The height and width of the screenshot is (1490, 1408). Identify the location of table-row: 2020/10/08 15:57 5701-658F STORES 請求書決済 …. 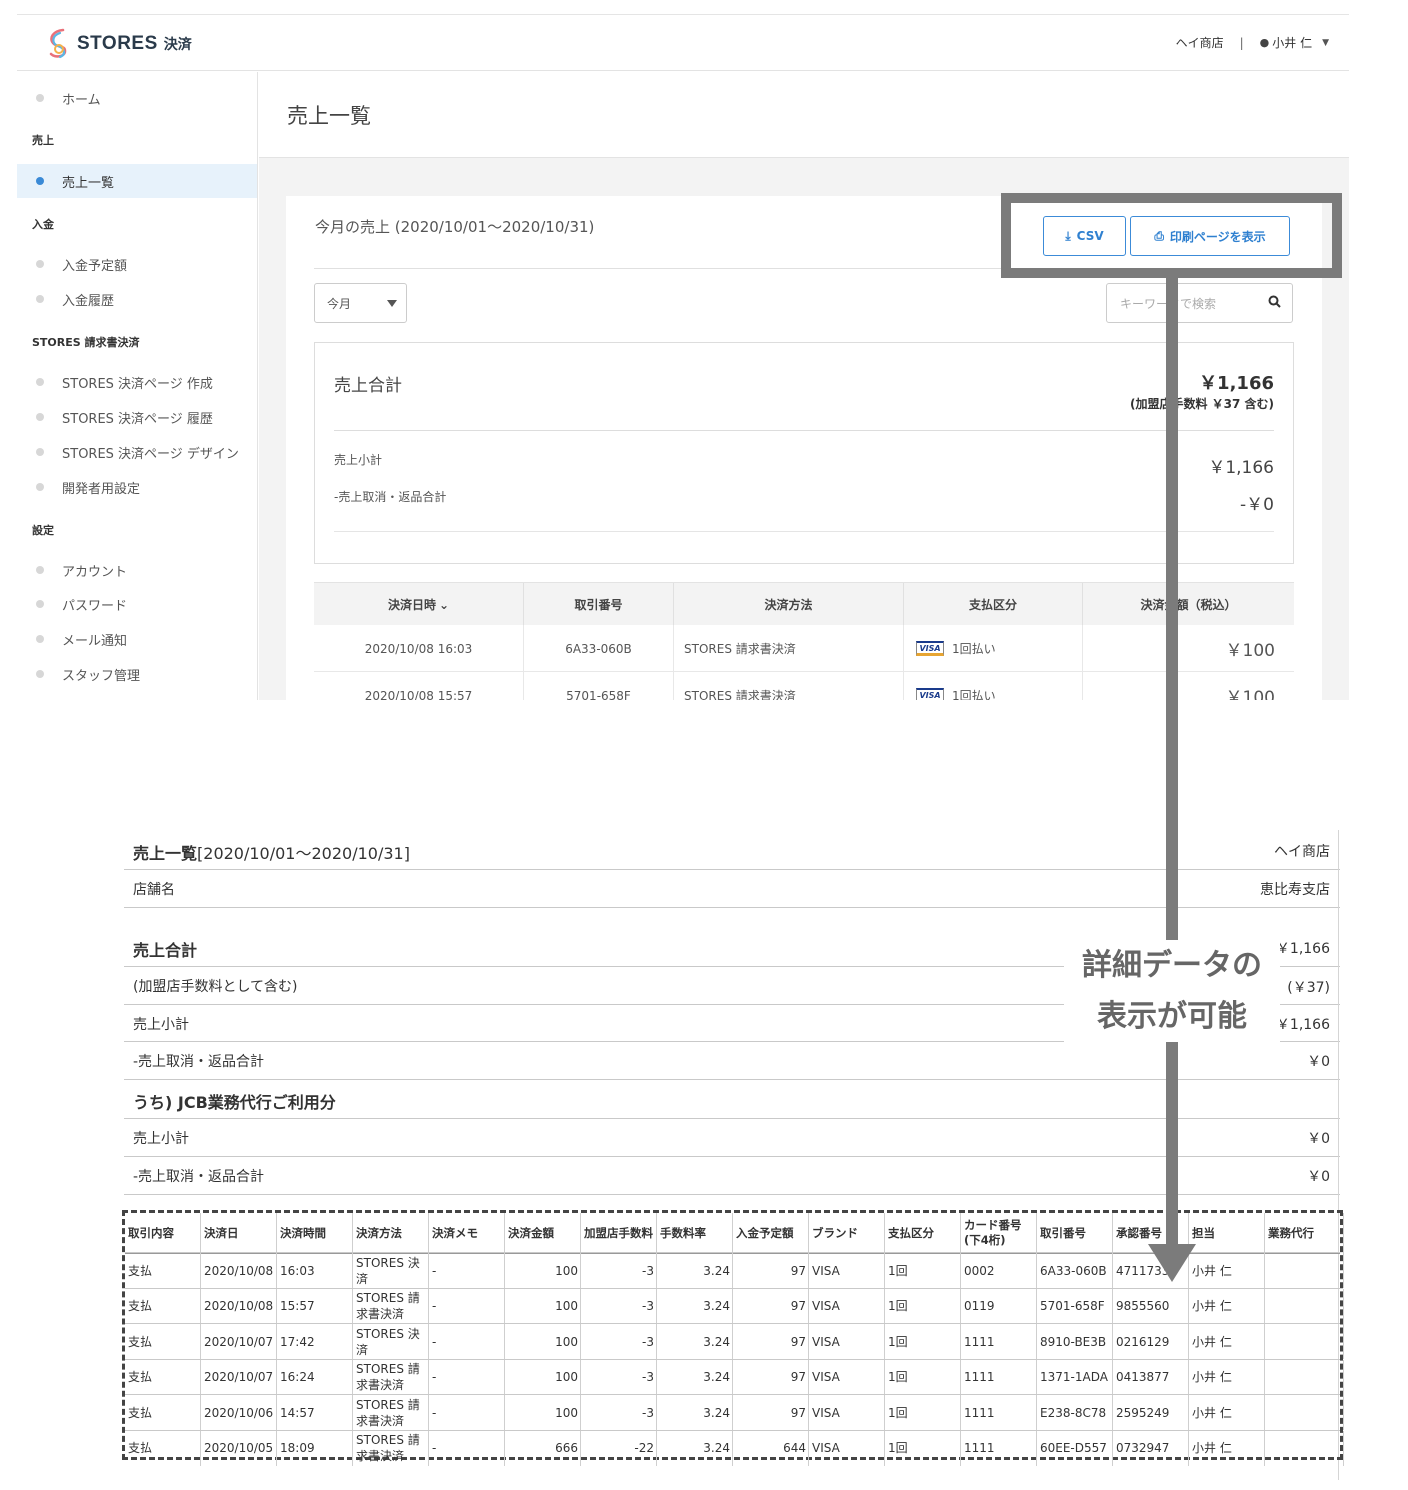
(804, 686).